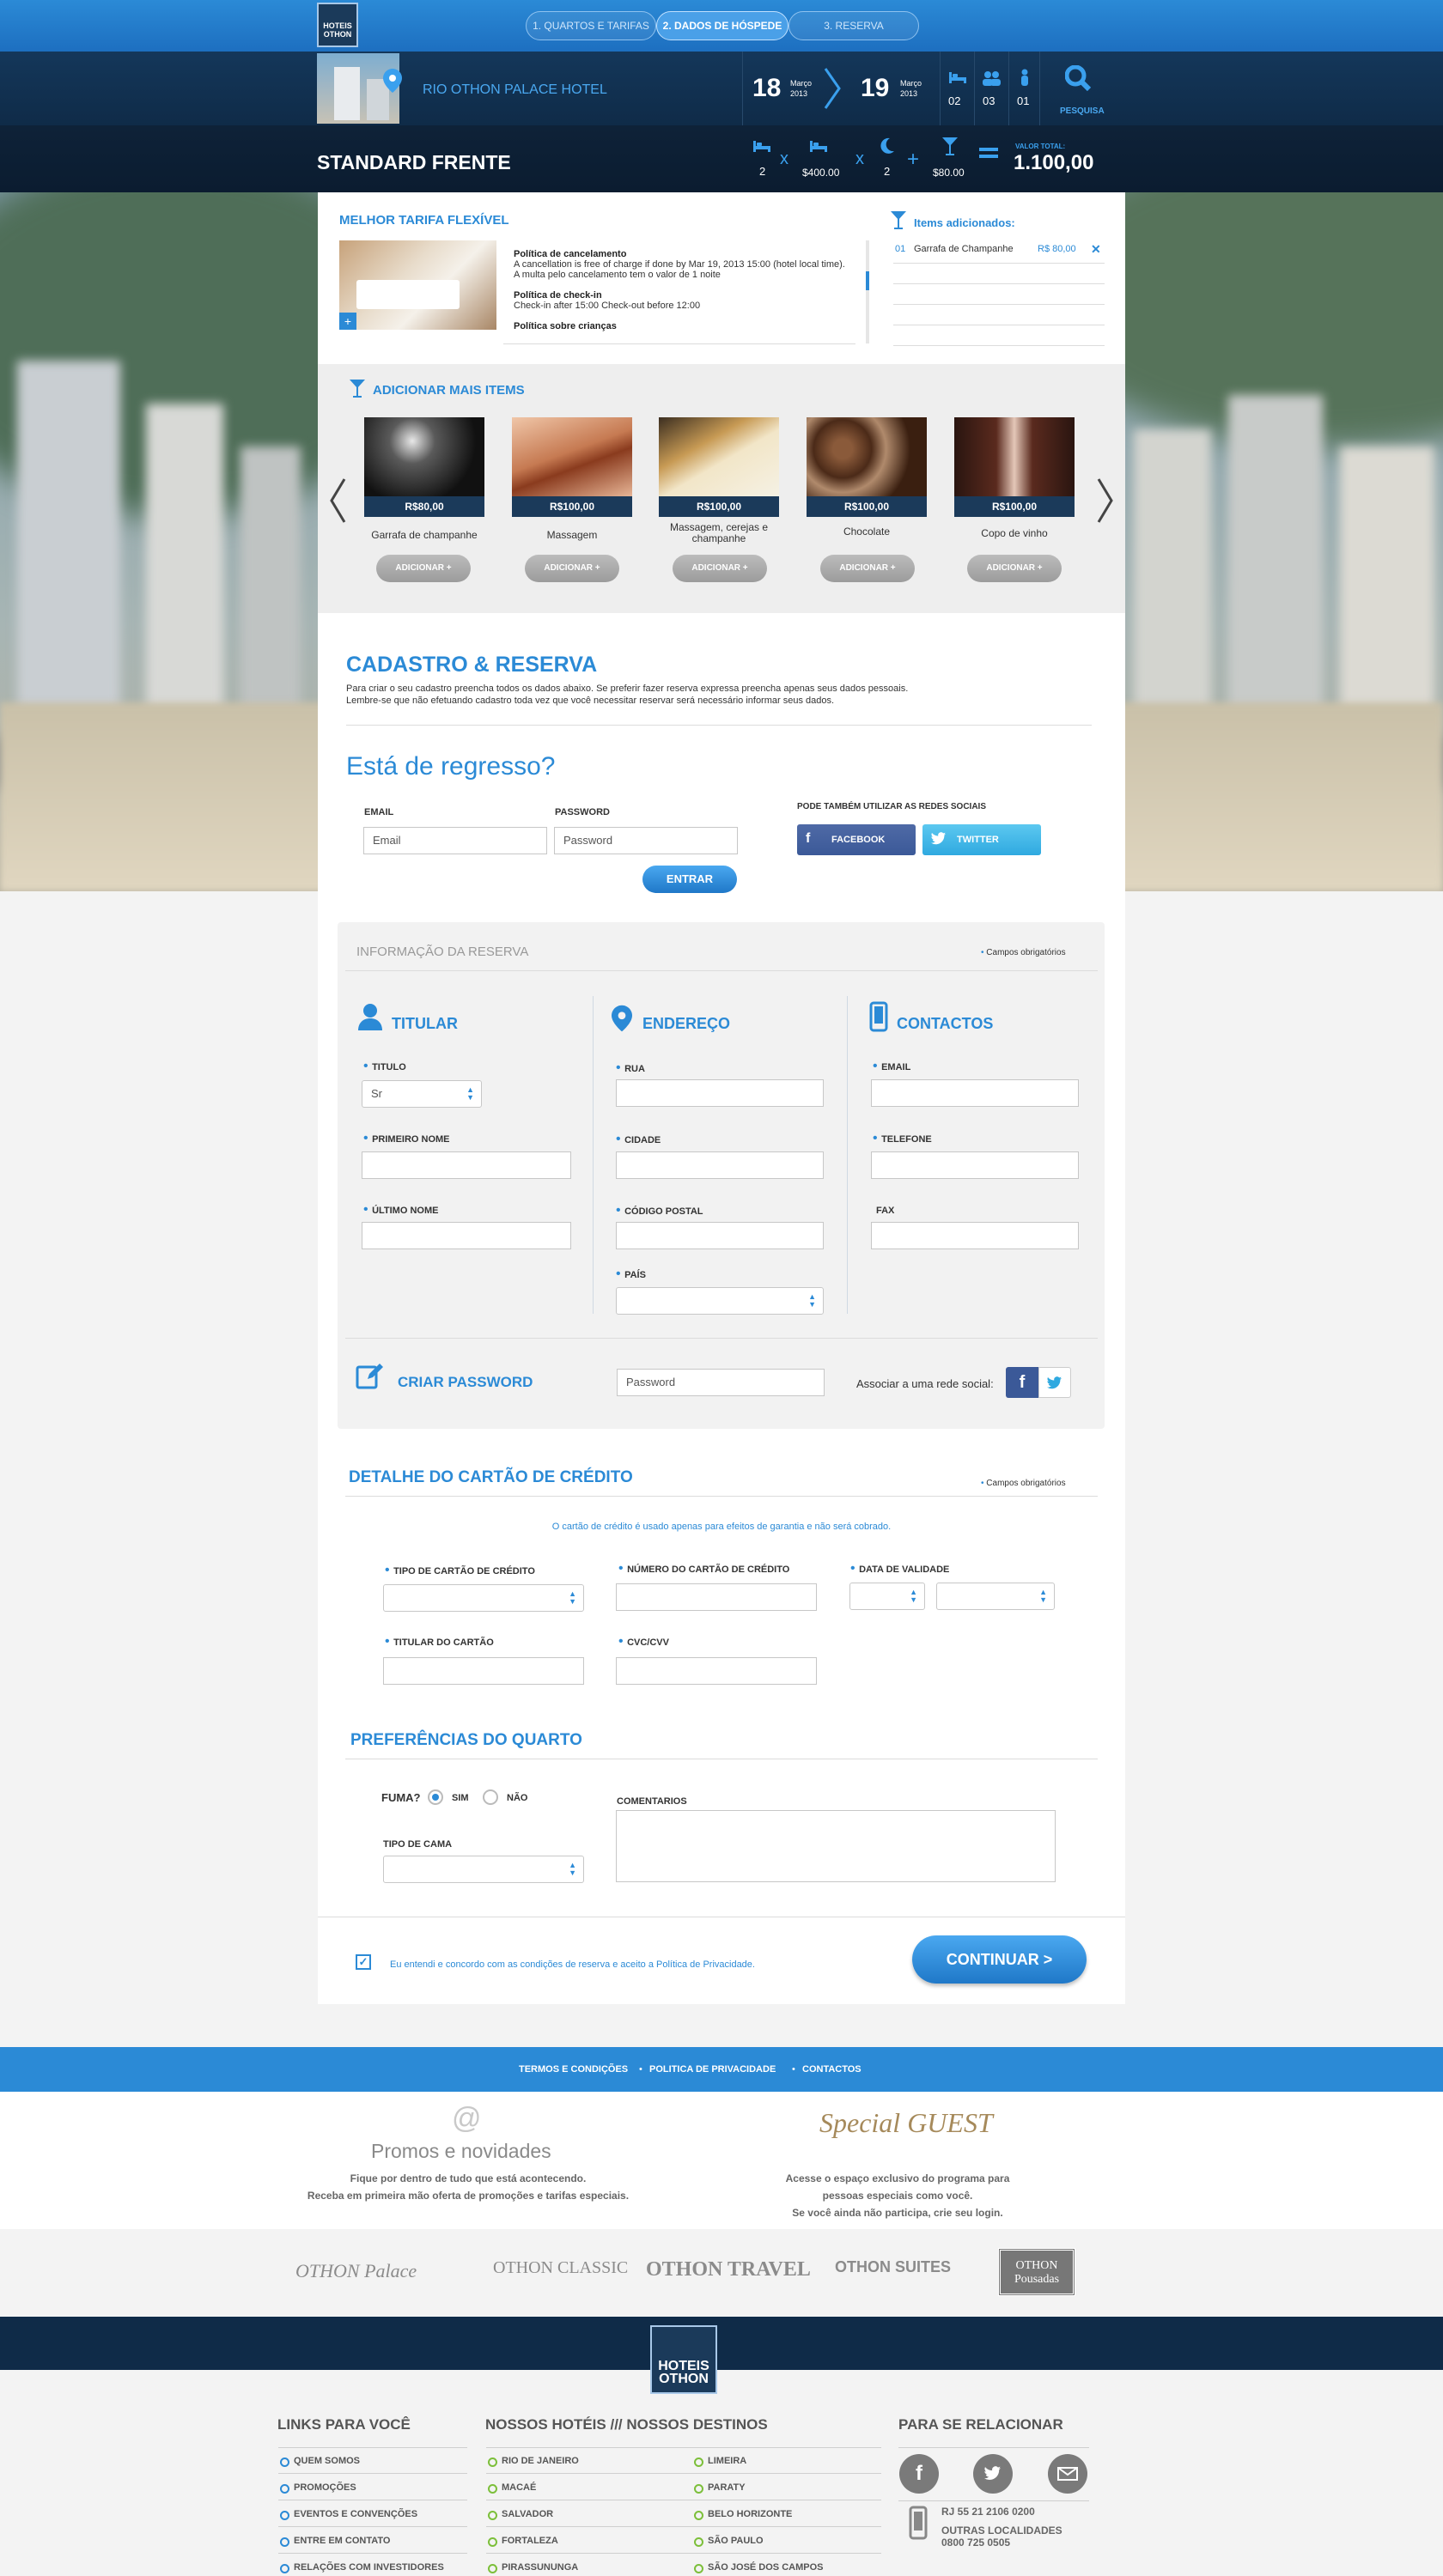  I want to click on brand-palace-logo: OTHON Palace, so click(356, 2271).